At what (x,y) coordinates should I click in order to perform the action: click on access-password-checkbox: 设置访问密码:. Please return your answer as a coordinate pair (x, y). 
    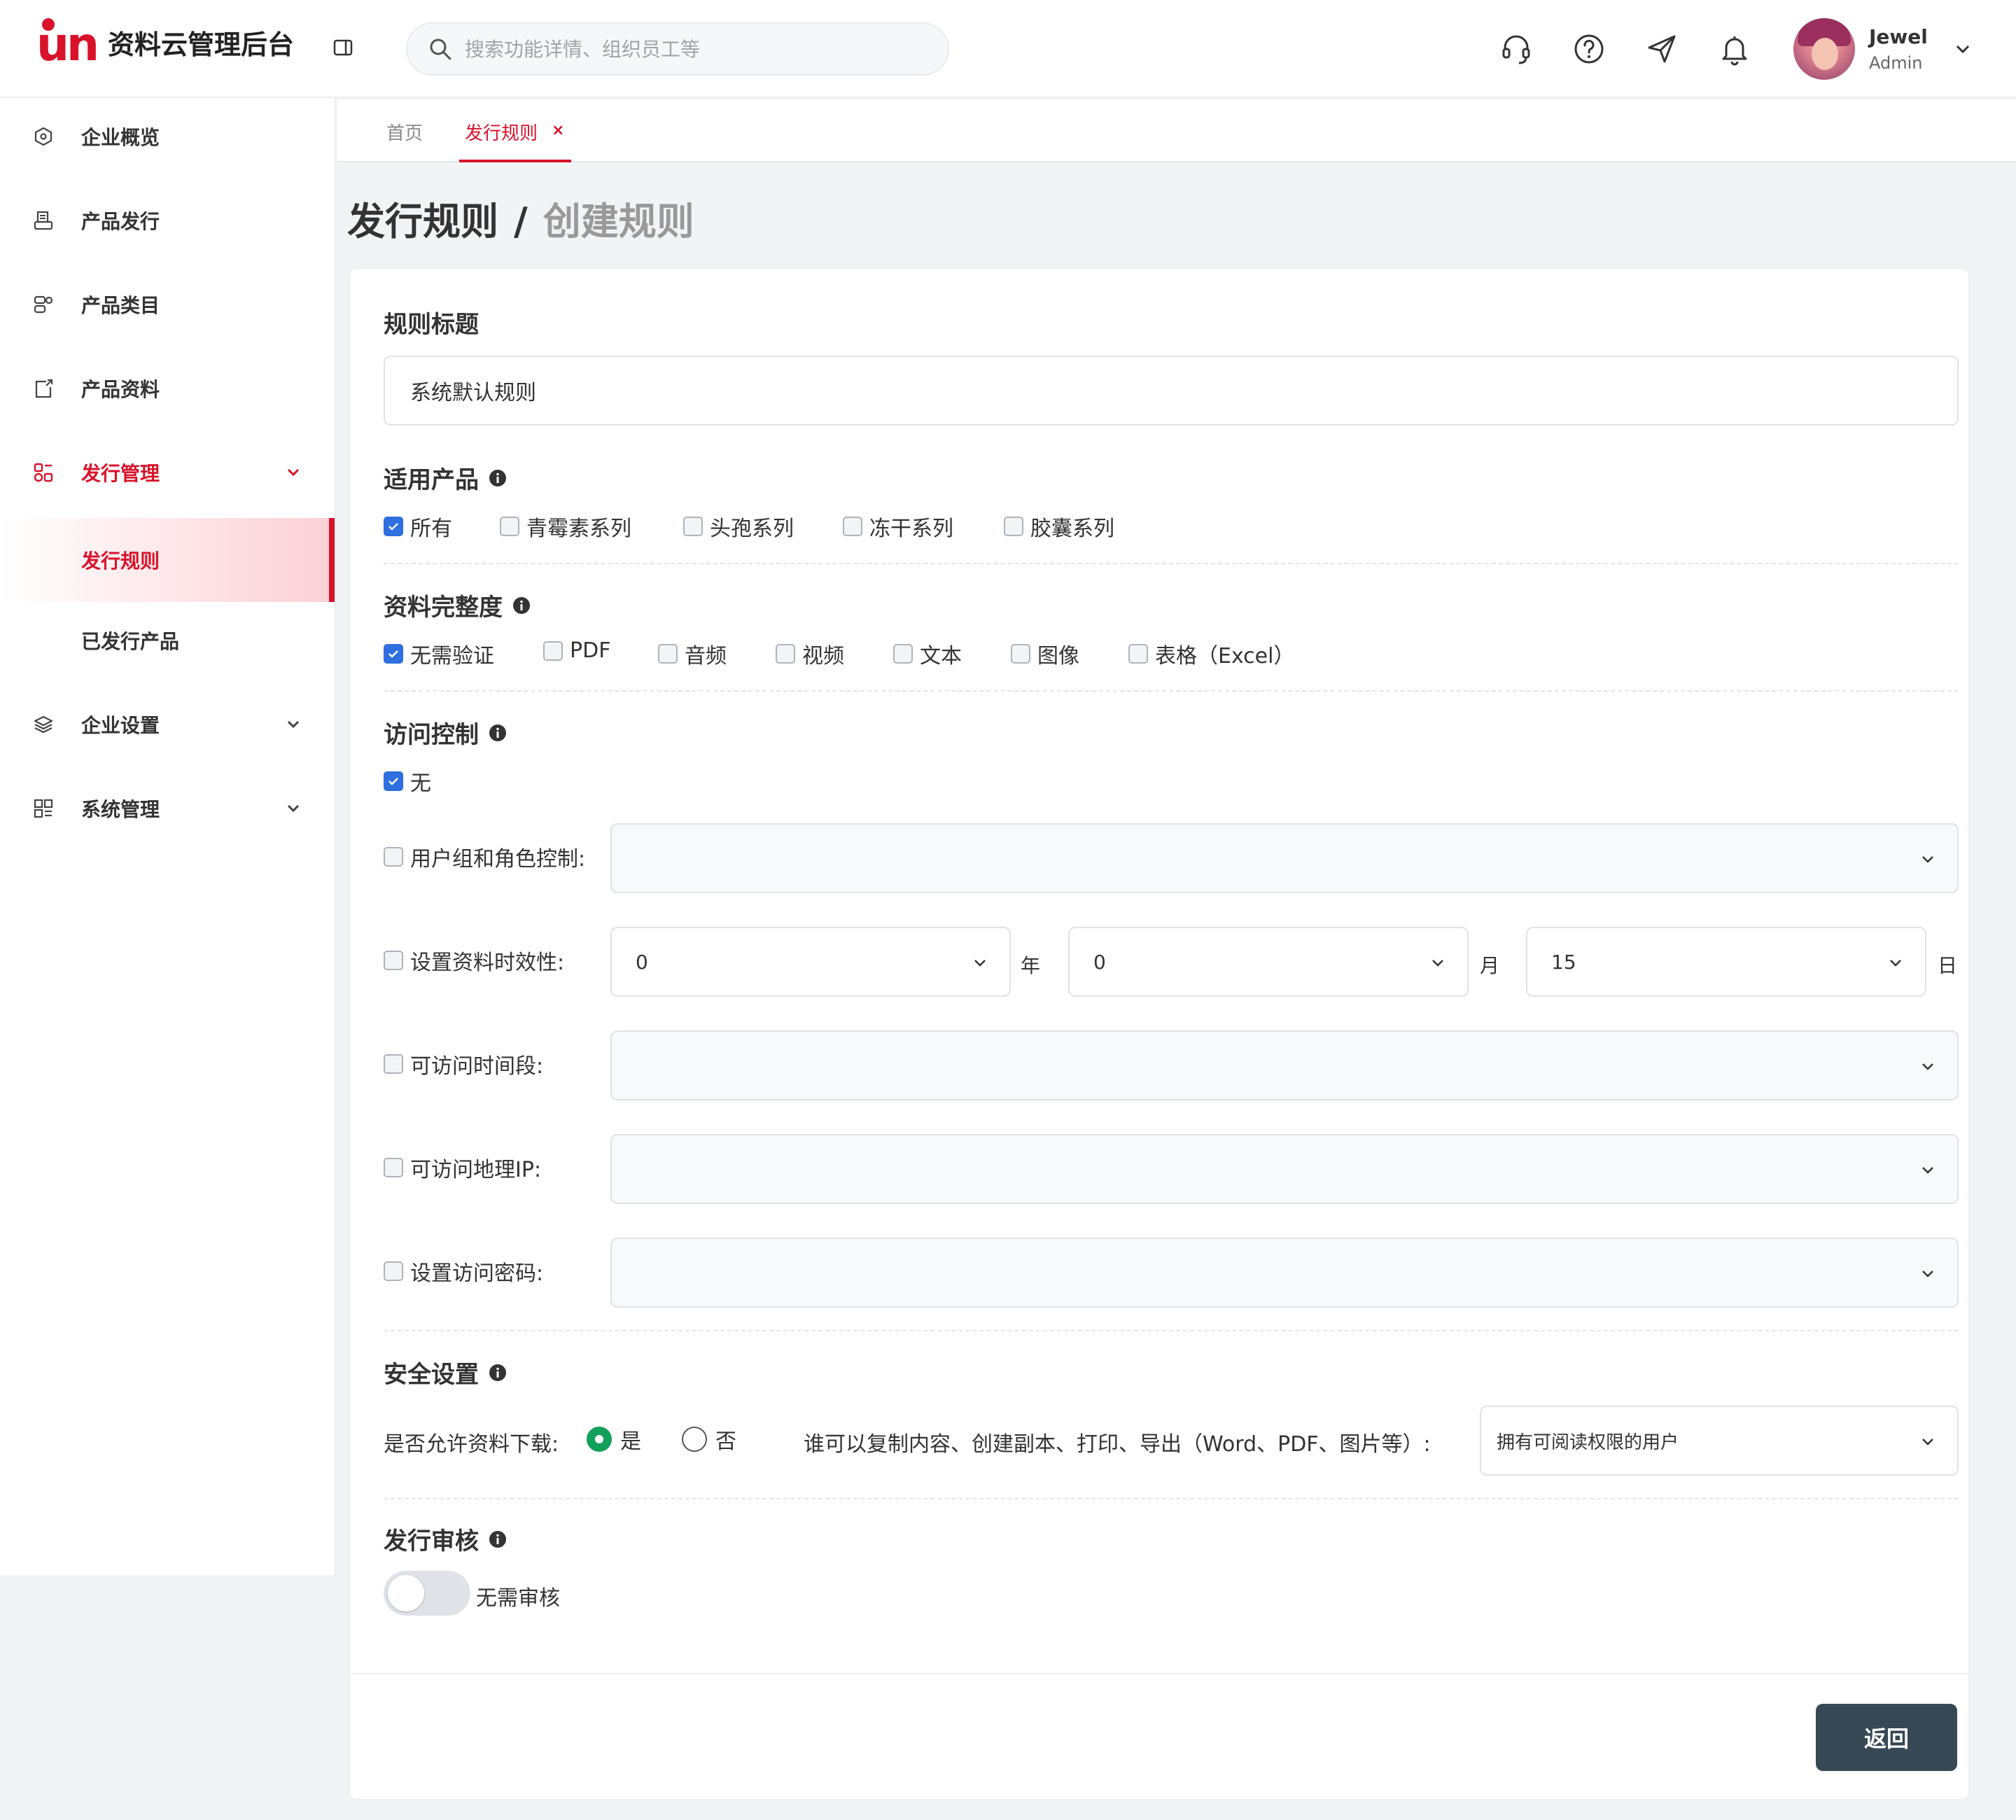
    Looking at the image, I should click on (463, 1271).